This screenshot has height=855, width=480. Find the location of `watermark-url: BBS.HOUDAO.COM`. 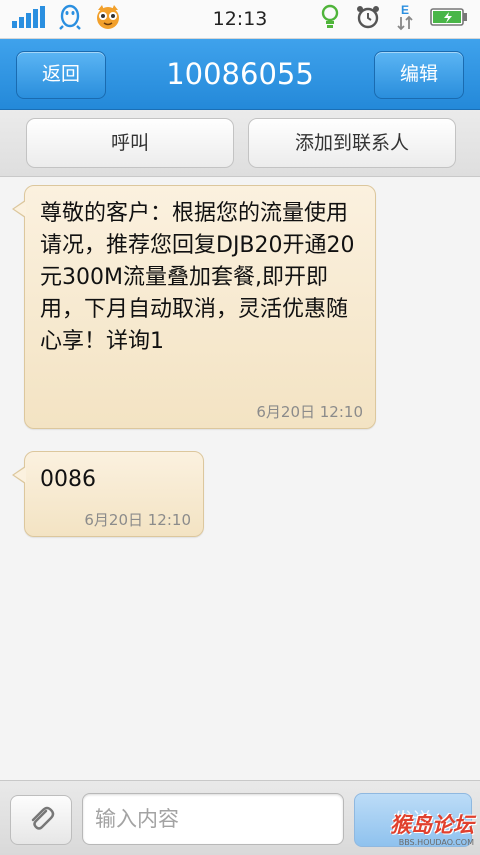

watermark-url: BBS.HOUDAO.COM is located at coordinates (436, 842).